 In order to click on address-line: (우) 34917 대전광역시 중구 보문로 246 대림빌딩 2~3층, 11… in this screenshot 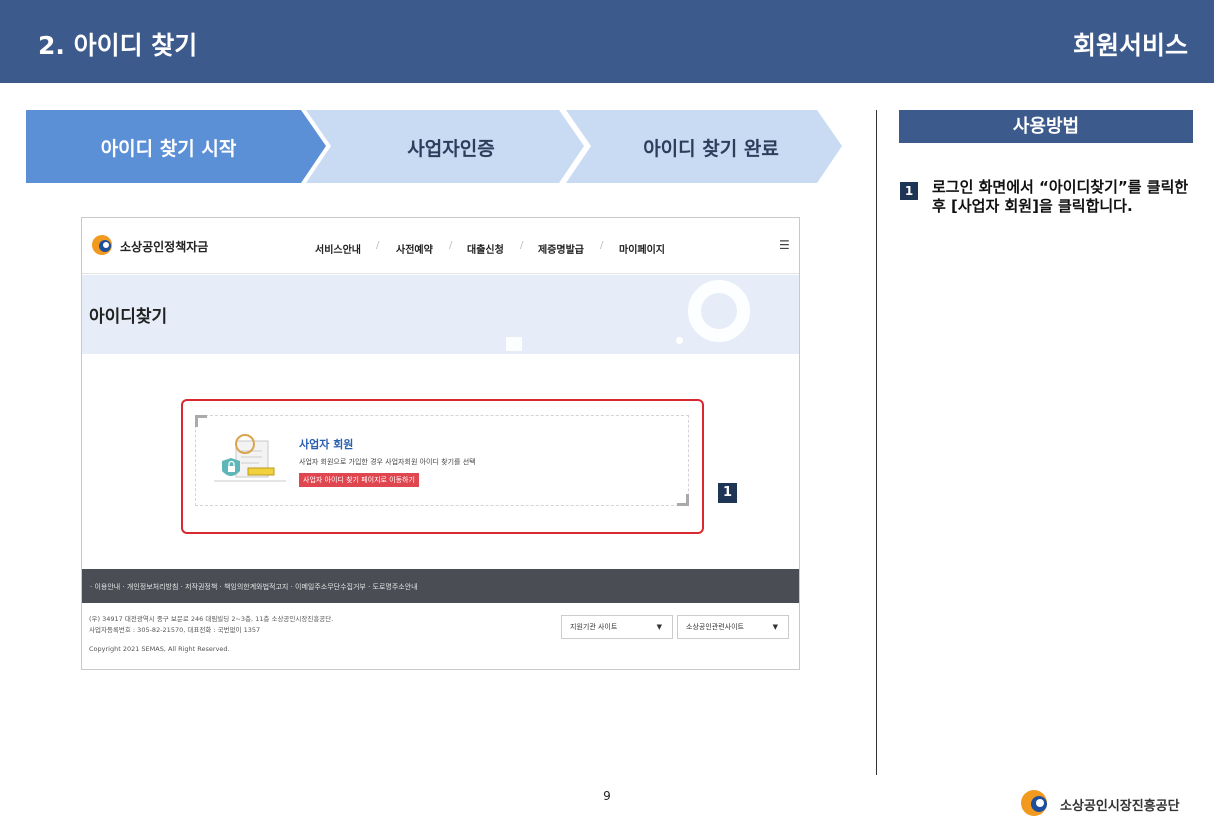, I will do `click(211, 619)`.